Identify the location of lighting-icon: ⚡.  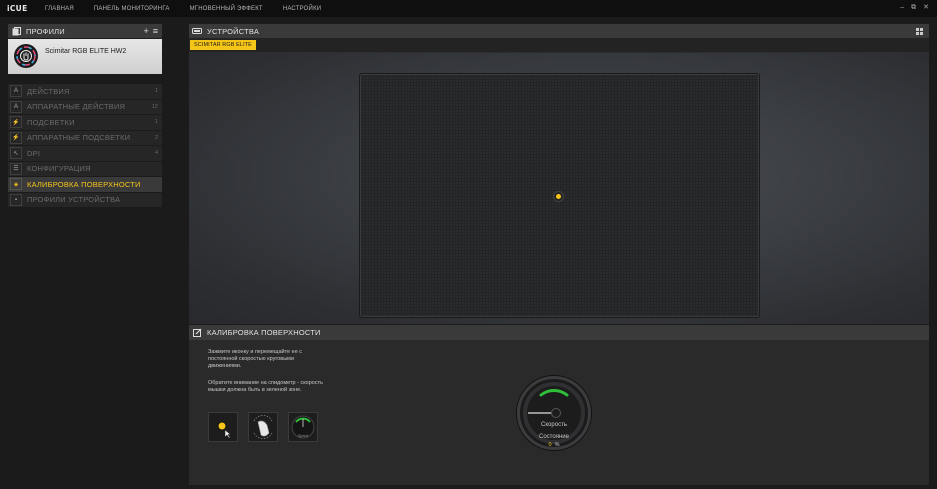
(16, 122).